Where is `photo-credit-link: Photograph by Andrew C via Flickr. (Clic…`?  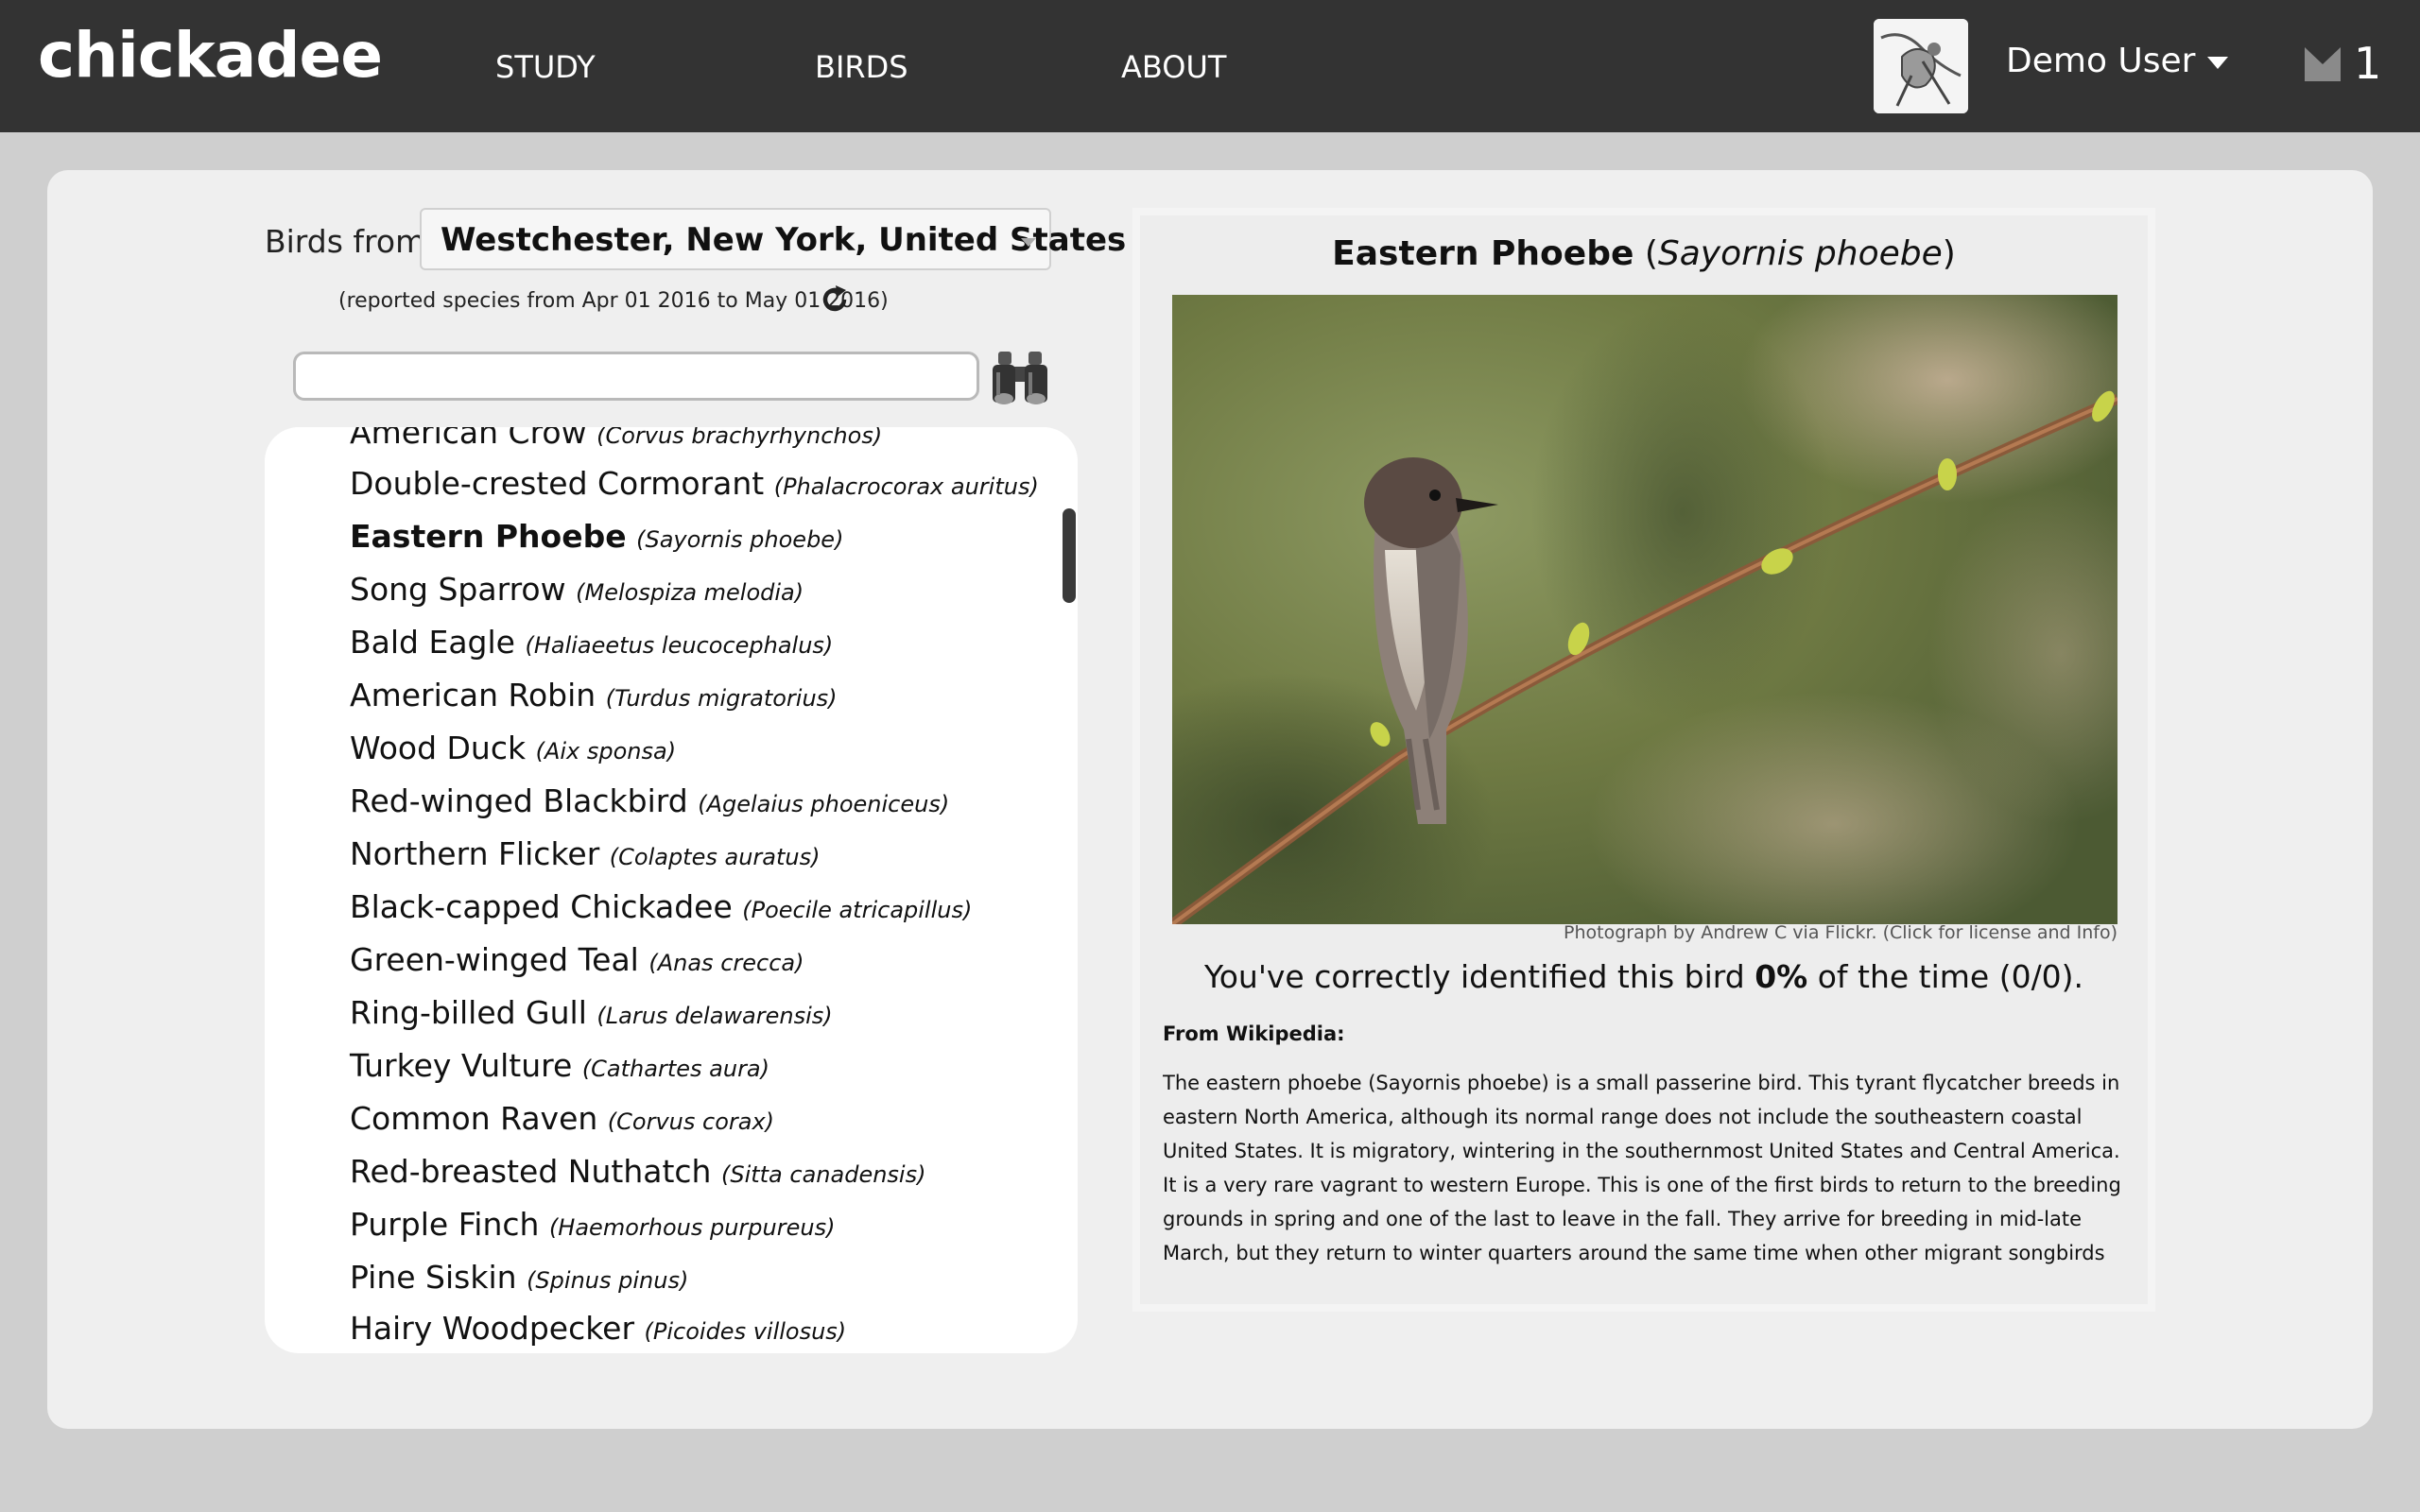
photo-credit-link: Photograph by Andrew C via Flickr. (Clic… is located at coordinates (1645, 932).